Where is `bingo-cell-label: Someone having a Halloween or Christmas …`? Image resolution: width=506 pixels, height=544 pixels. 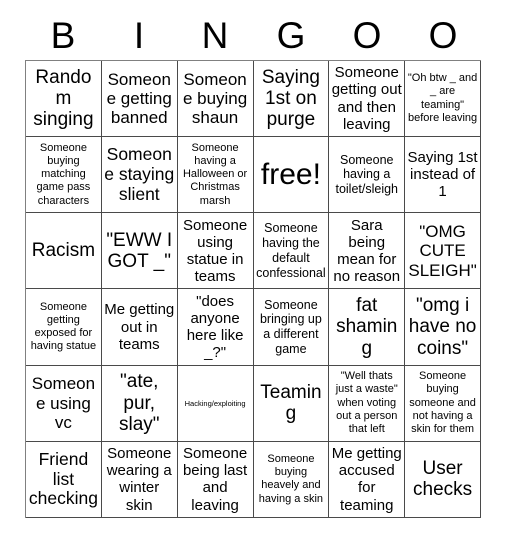
bingo-cell-label: Someone having a Halloween or Christmas … is located at coordinates (215, 174).